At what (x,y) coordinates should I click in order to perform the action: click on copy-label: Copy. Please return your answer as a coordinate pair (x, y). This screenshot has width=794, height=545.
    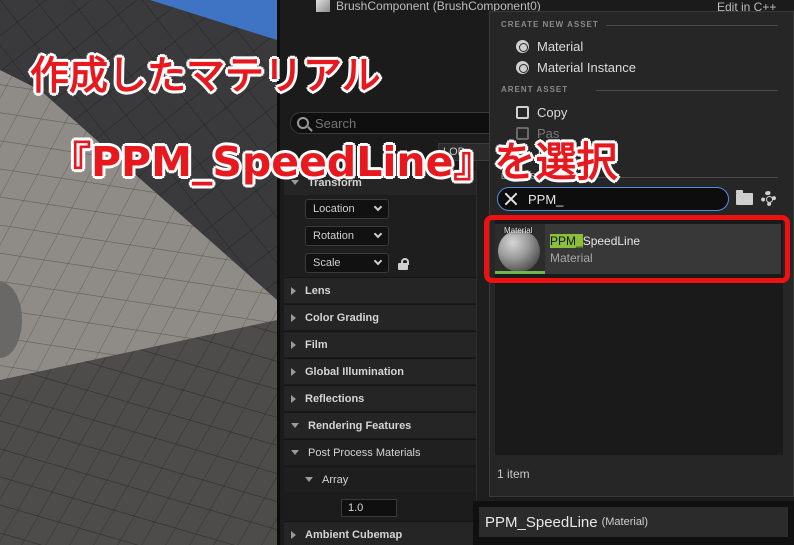
    Looking at the image, I should click on (552, 112).